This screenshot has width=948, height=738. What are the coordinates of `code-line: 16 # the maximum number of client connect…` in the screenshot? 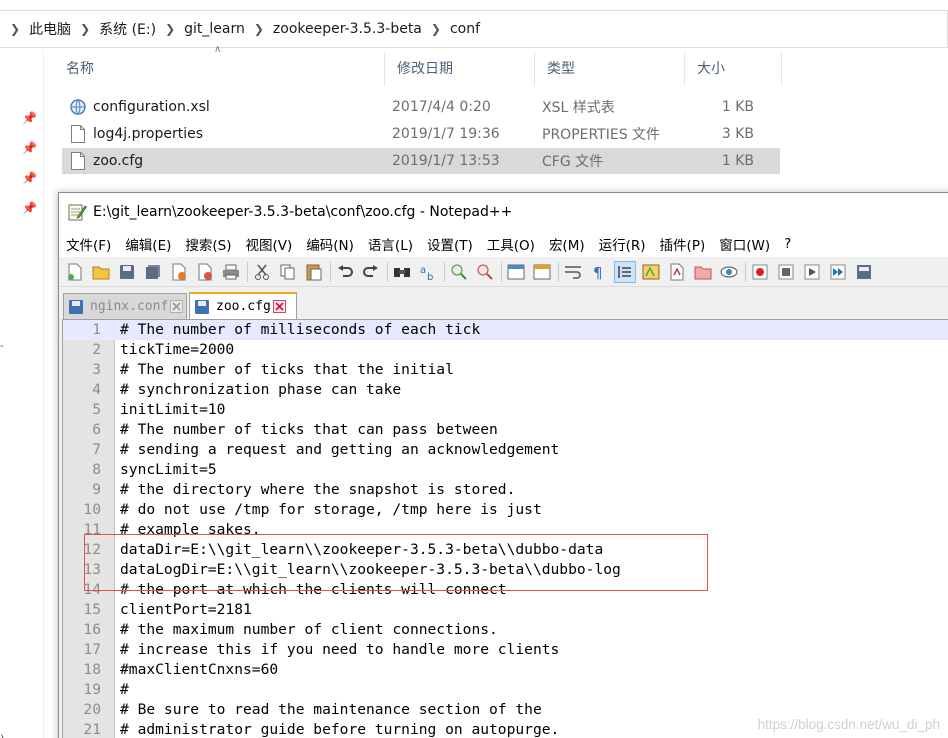 It's located at (505, 630).